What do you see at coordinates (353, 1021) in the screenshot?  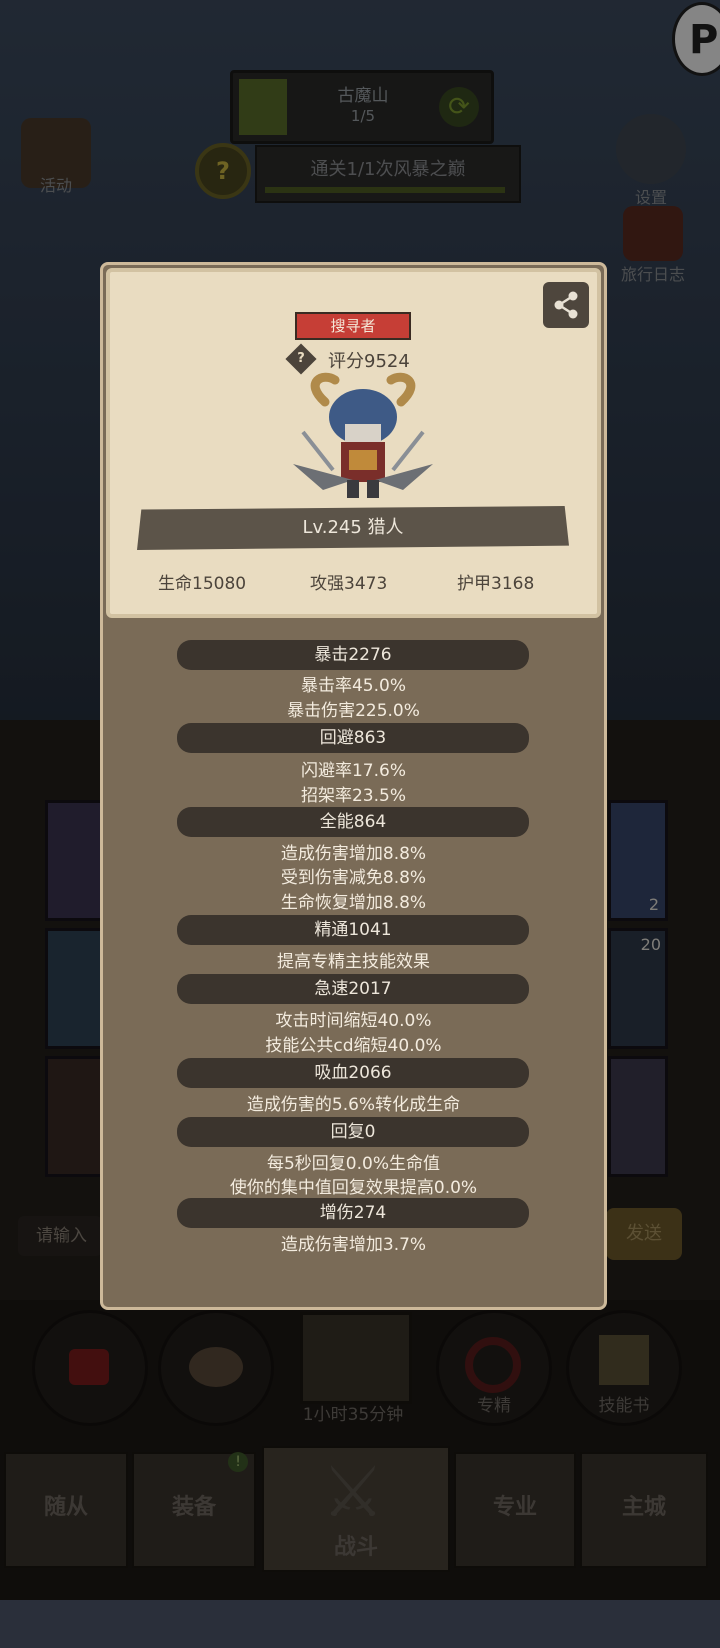 I see `stat-line: 攻击时间缩短40.0%` at bounding box center [353, 1021].